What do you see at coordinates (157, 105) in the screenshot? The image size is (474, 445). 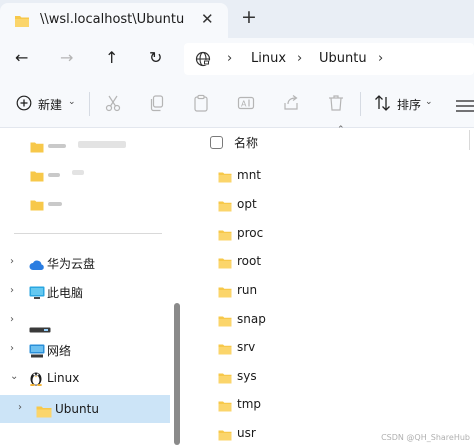 I see `copy-icon` at bounding box center [157, 105].